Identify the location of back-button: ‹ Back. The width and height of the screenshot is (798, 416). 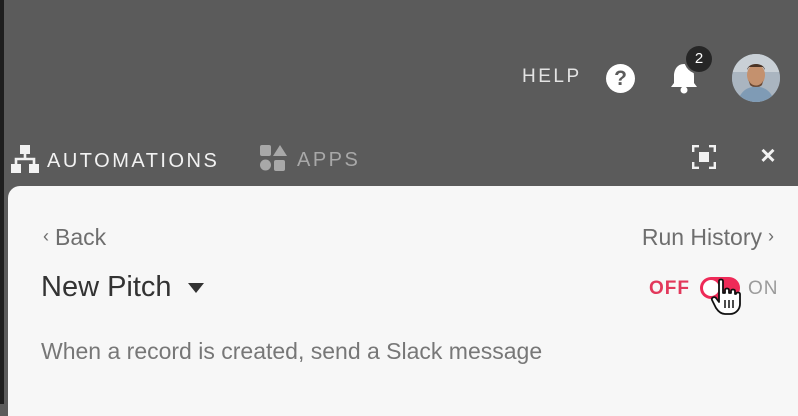
(74, 237).